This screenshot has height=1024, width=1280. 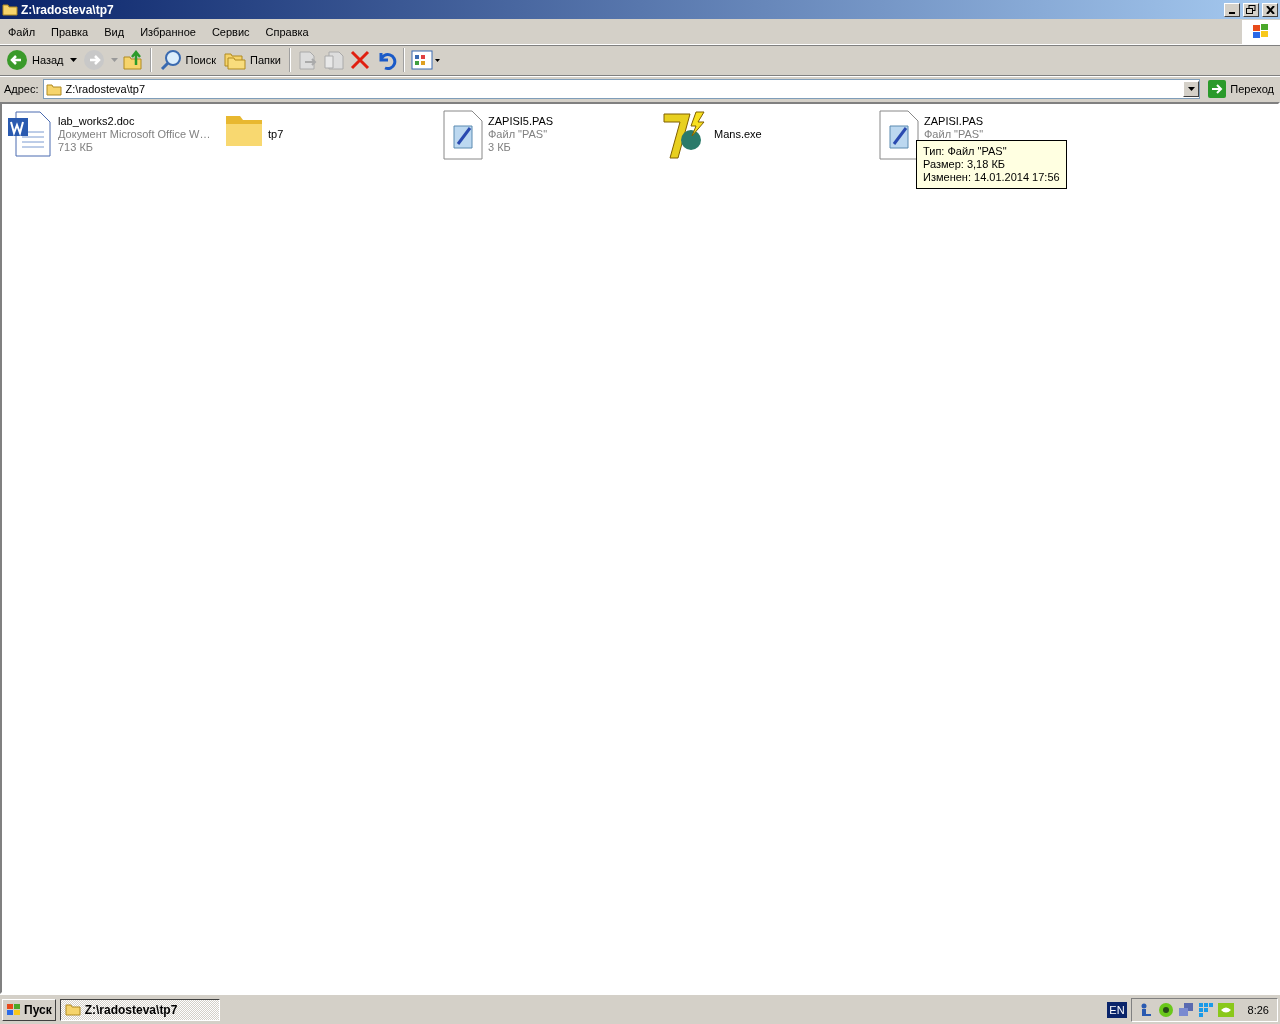 I want to click on back-button: Назад, so click(x=35, y=60).